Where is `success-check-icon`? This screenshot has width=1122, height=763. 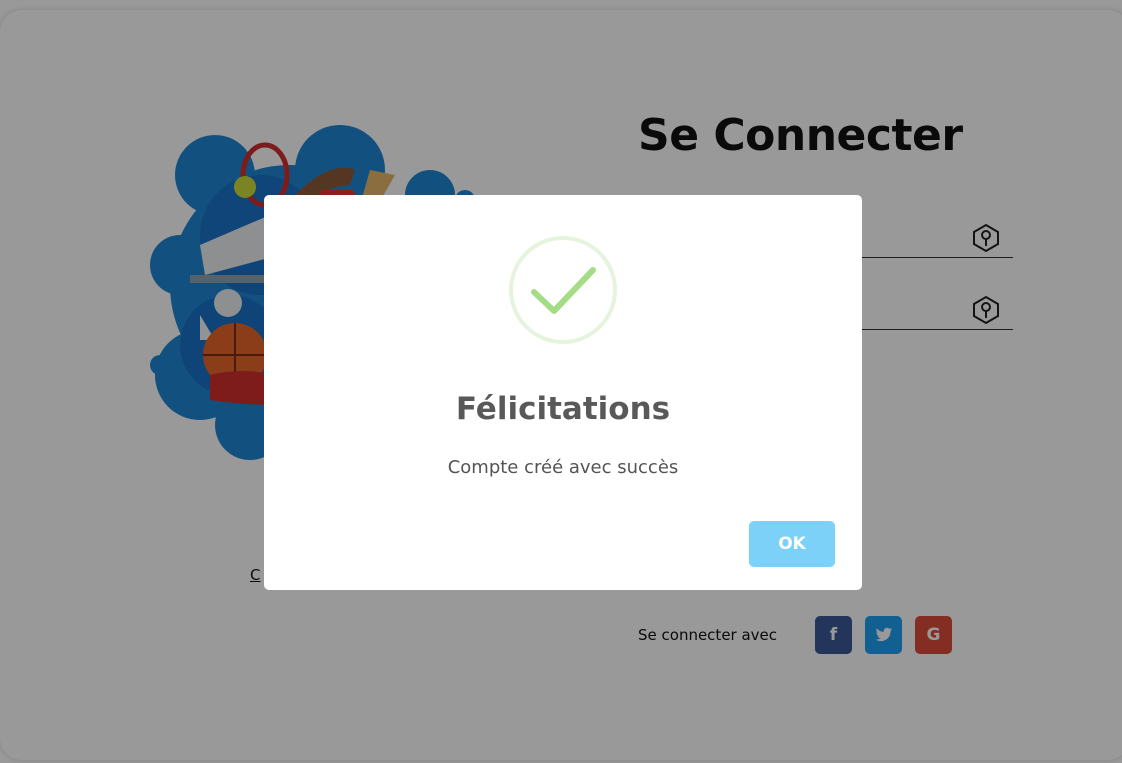
success-check-icon is located at coordinates (563, 290).